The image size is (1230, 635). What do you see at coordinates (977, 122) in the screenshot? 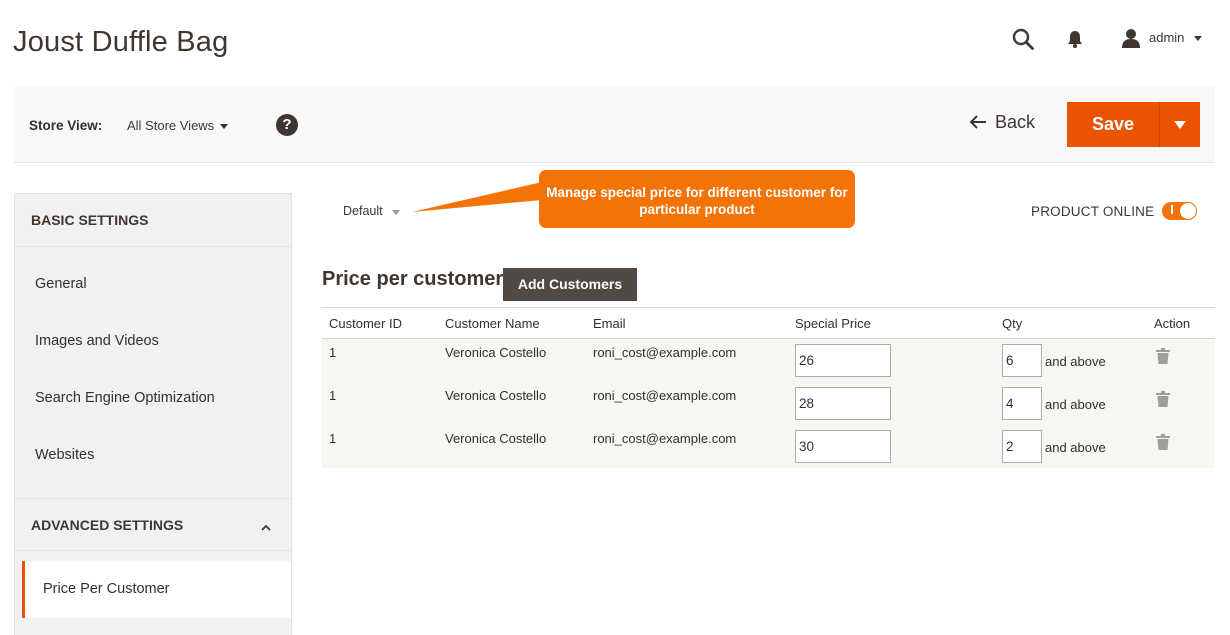
I see `arrow-left-icon` at bounding box center [977, 122].